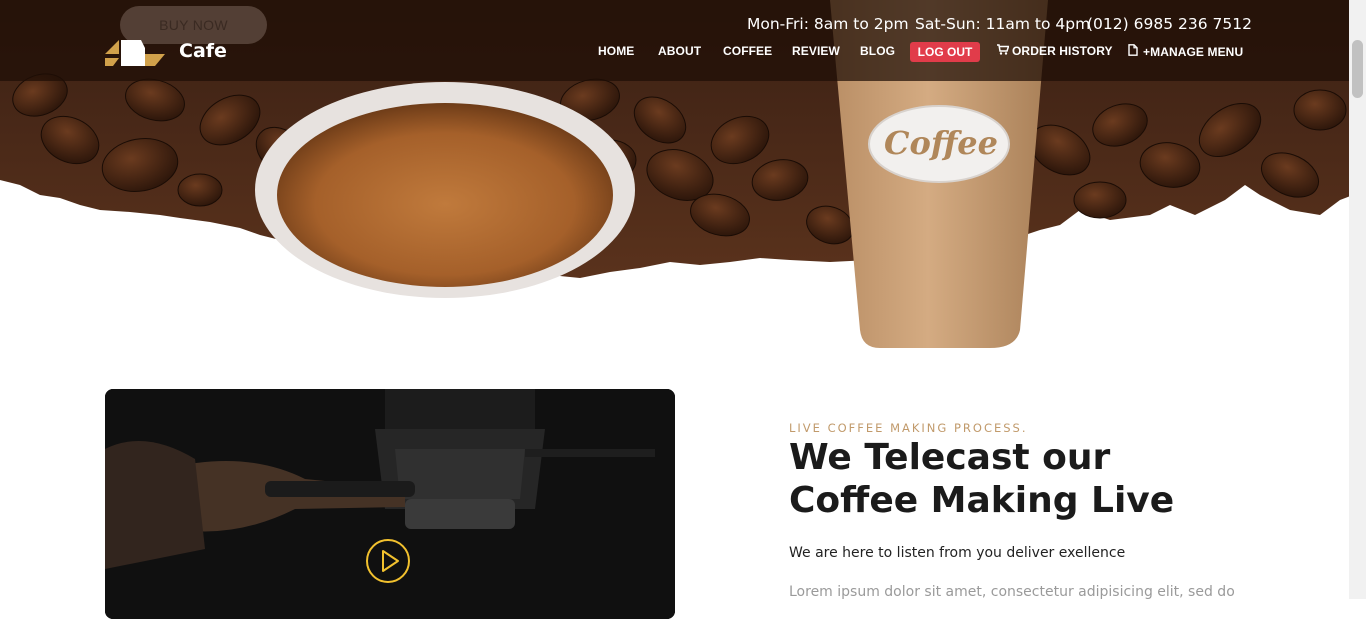 The width and height of the screenshot is (1366, 619). Describe the element at coordinates (816, 51) in the screenshot. I see `nav-review: REVIEW` at that location.